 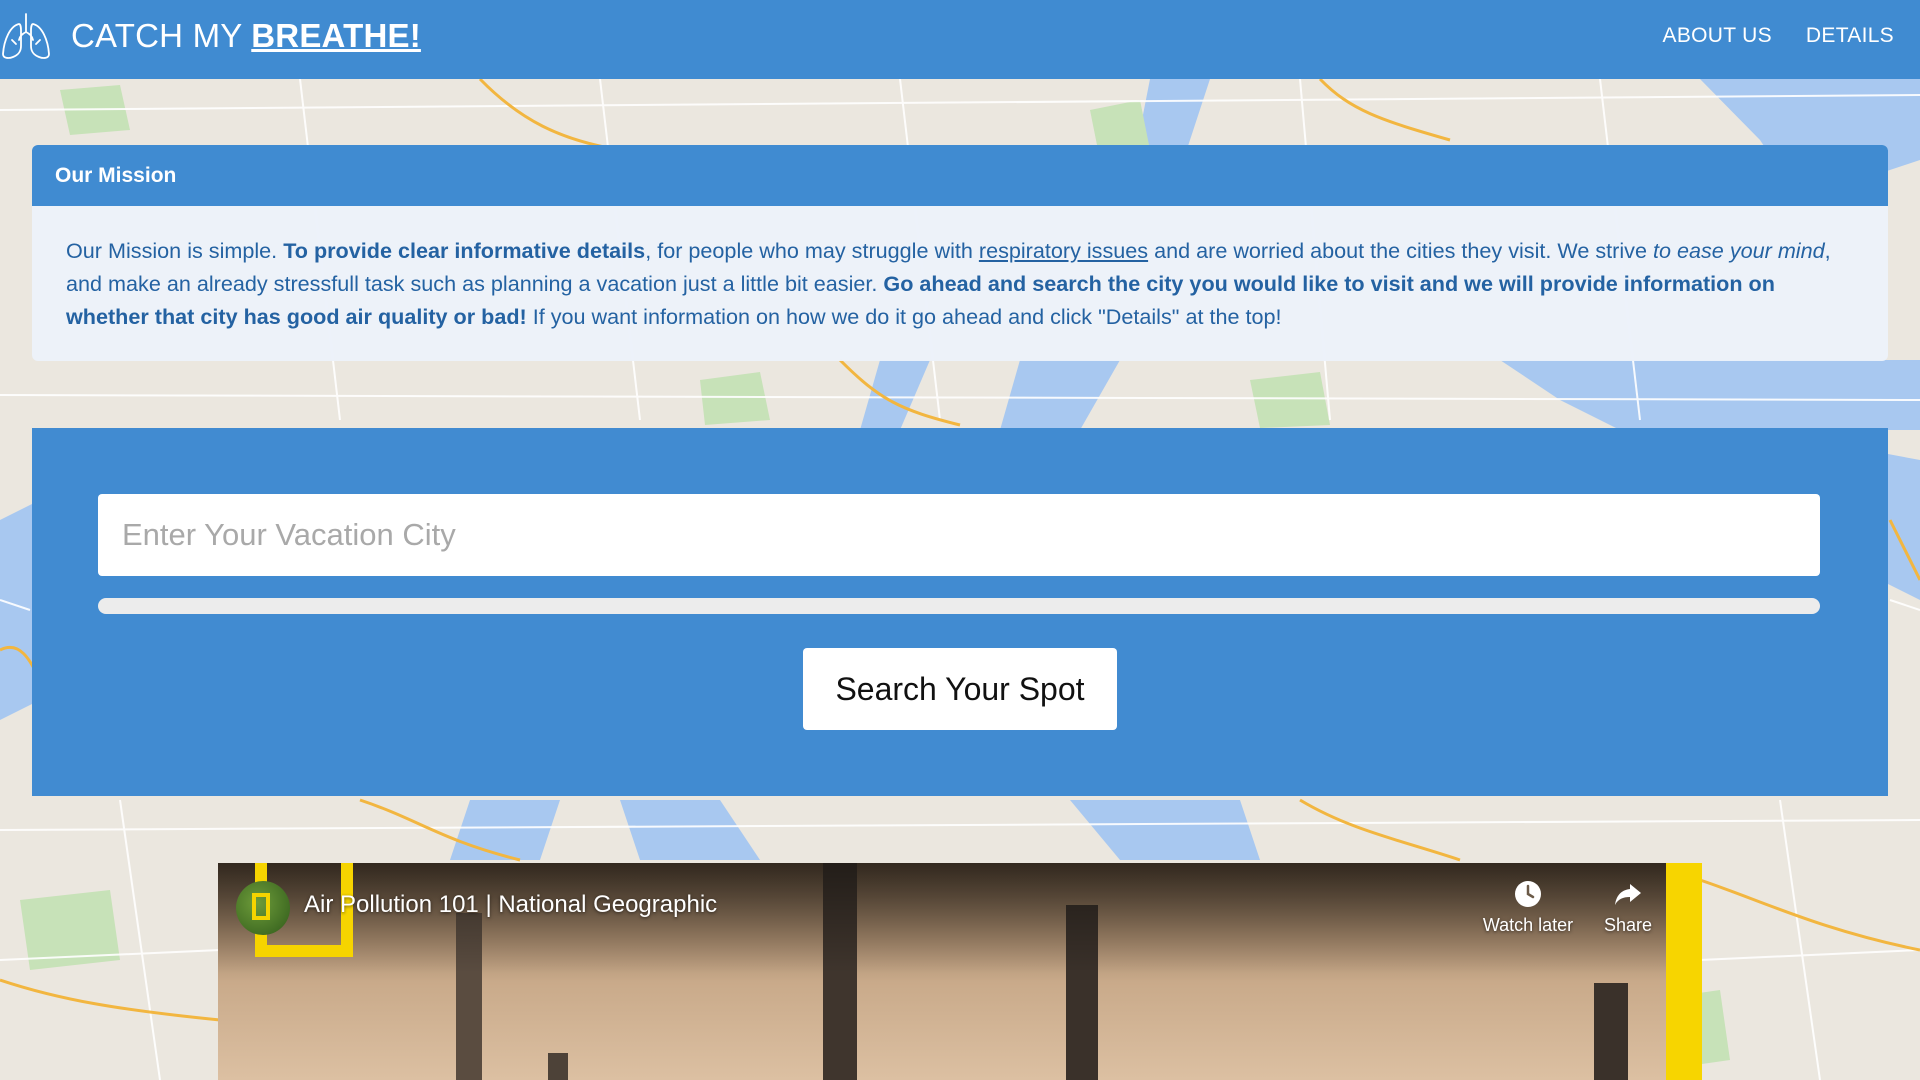 I want to click on brand-title-prefix: CATCH MY, so click(x=161, y=35).